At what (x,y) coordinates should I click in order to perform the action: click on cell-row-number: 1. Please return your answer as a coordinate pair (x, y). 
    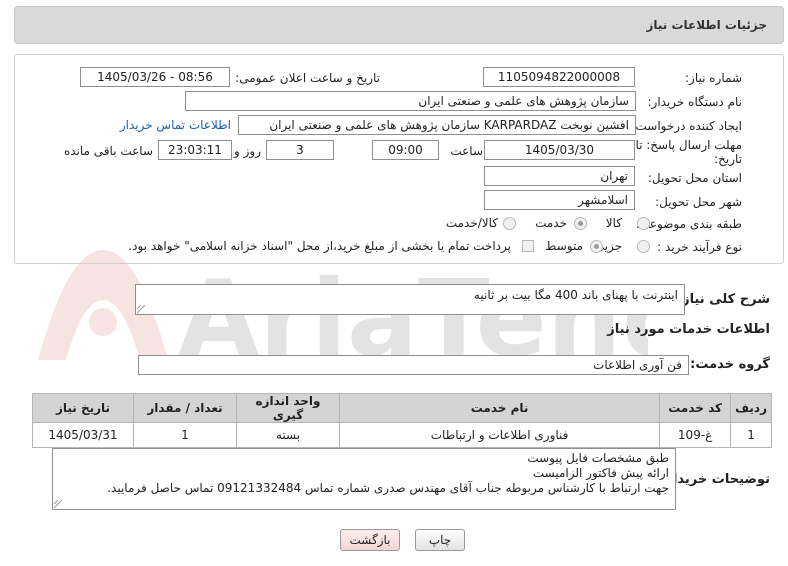
    Looking at the image, I should click on (751, 435).